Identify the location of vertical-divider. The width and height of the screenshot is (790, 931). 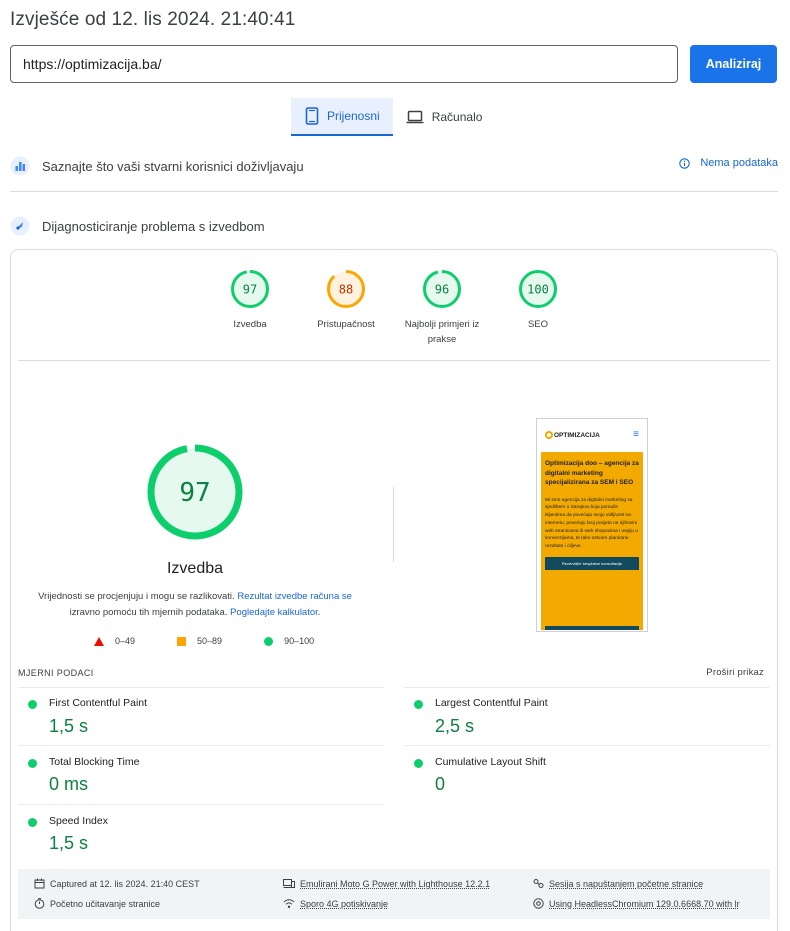
(393, 524).